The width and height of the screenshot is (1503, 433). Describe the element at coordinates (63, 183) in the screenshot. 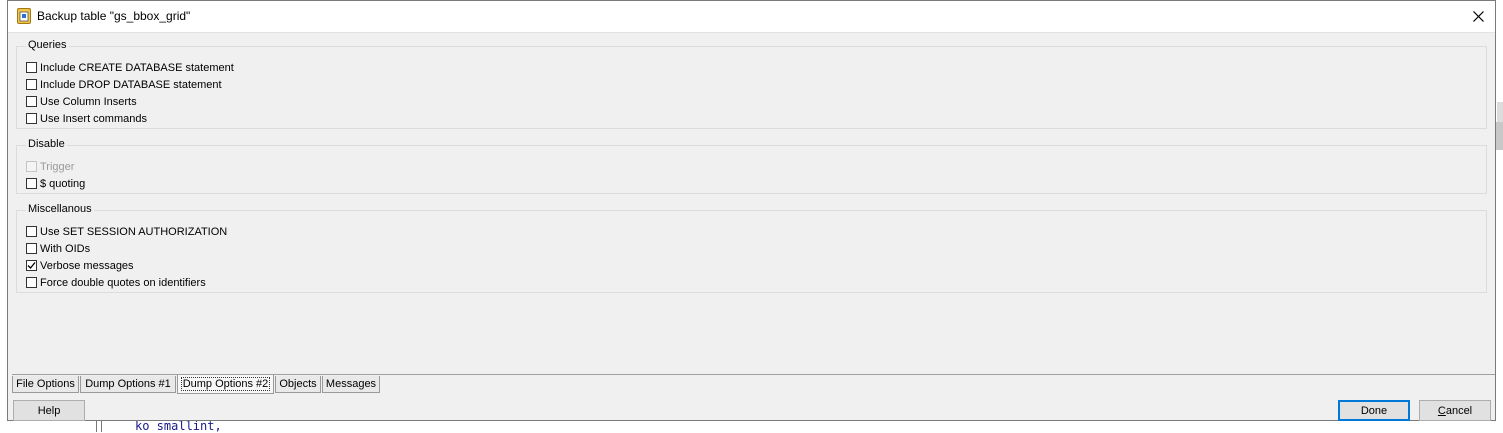

I see `option-label: $ quoting` at that location.